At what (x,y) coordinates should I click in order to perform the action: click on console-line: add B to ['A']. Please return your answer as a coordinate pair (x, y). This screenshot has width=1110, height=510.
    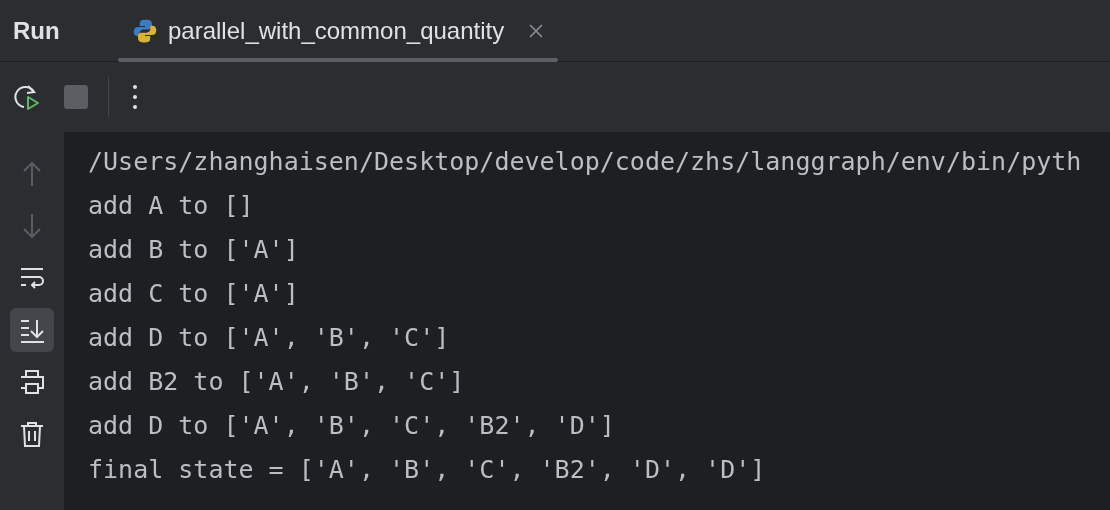
    Looking at the image, I should click on (194, 250).